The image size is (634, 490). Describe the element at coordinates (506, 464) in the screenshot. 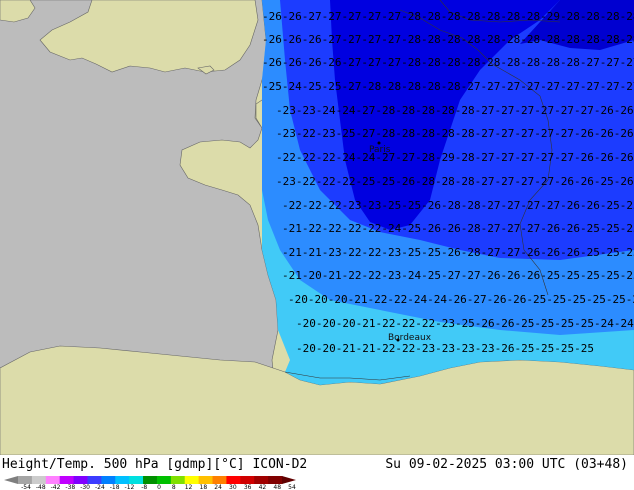

I see `valid-time: Su 09-02-2025 03:00 UTC (03+48)` at that location.